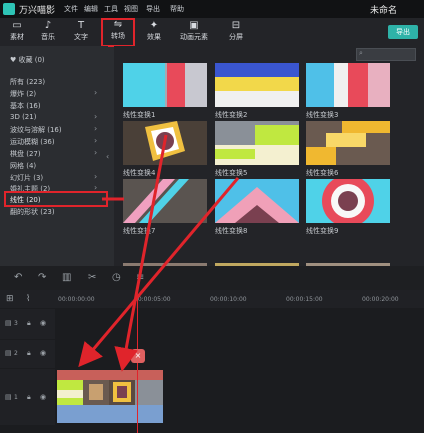 The image size is (424, 433). I want to click on annotation-arrow, so click(141, 253).